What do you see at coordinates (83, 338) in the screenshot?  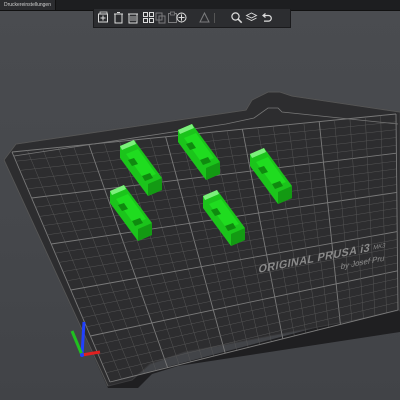 I see `z-axis` at bounding box center [83, 338].